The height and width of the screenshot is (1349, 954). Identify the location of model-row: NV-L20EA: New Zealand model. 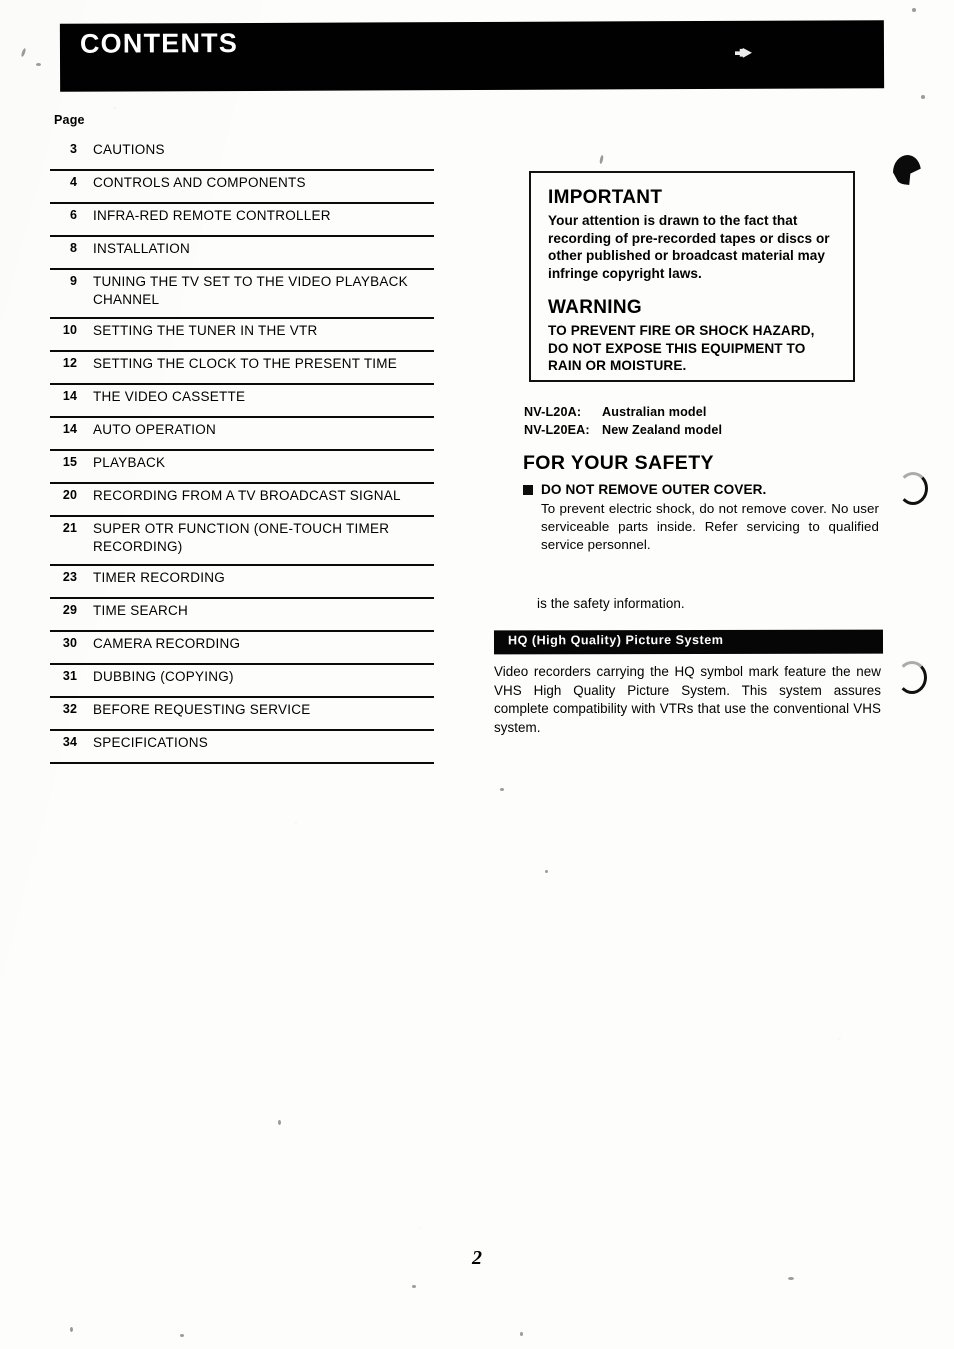
(623, 430).